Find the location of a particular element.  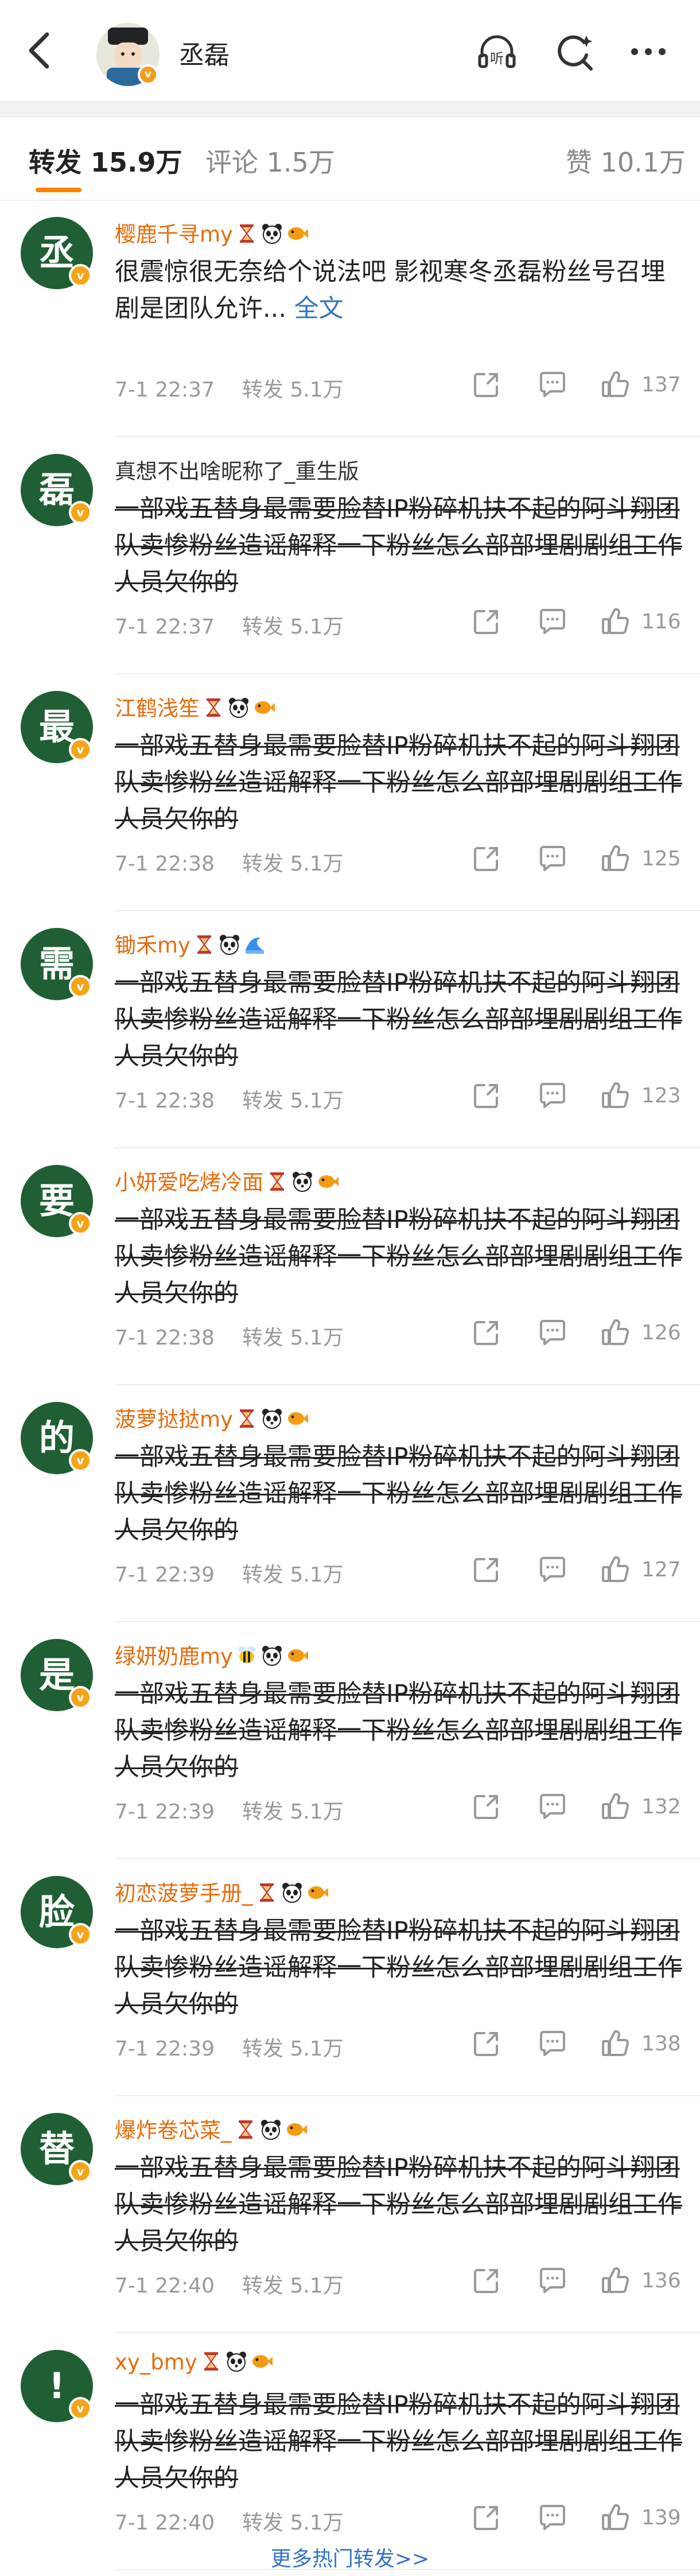

top-bar: v 丞磊 听 is located at coordinates (350, 50).